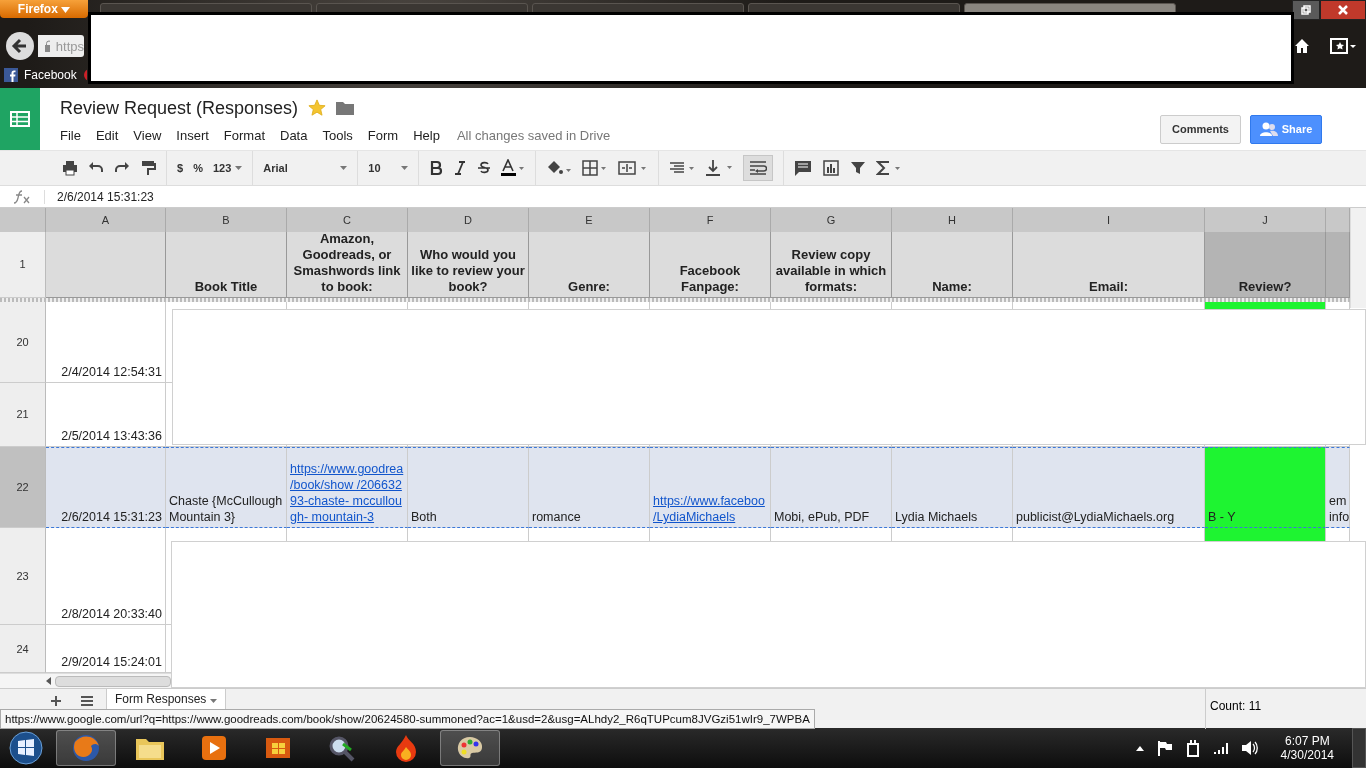  I want to click on table-cell: 2/4/2014 12:54:31, so click(106, 342).